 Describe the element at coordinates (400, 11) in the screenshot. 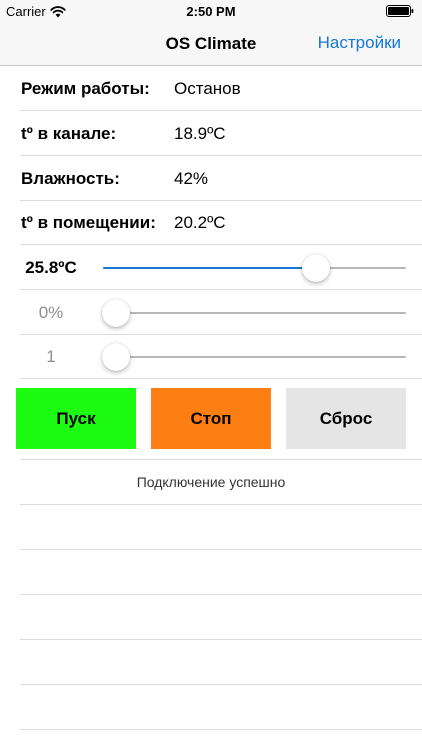

I see `battery-full-icon` at that location.